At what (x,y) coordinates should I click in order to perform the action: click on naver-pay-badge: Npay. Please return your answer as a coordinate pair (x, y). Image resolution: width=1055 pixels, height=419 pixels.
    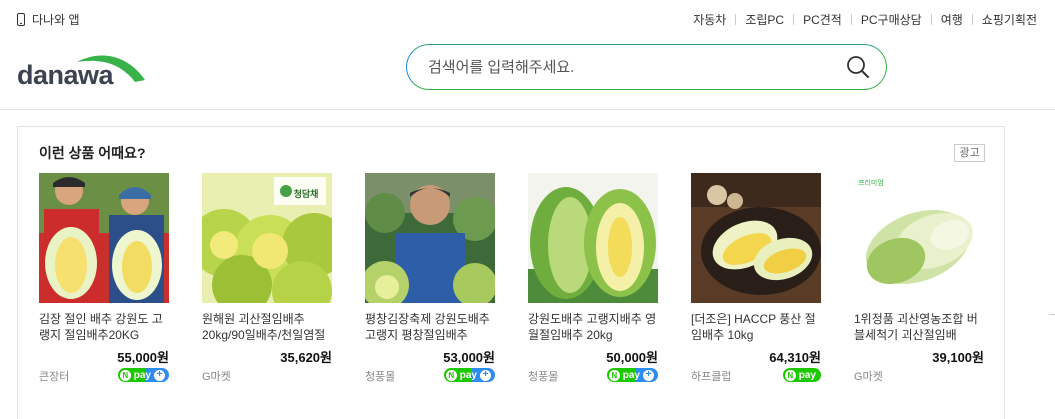
    Looking at the image, I should click on (801, 375).